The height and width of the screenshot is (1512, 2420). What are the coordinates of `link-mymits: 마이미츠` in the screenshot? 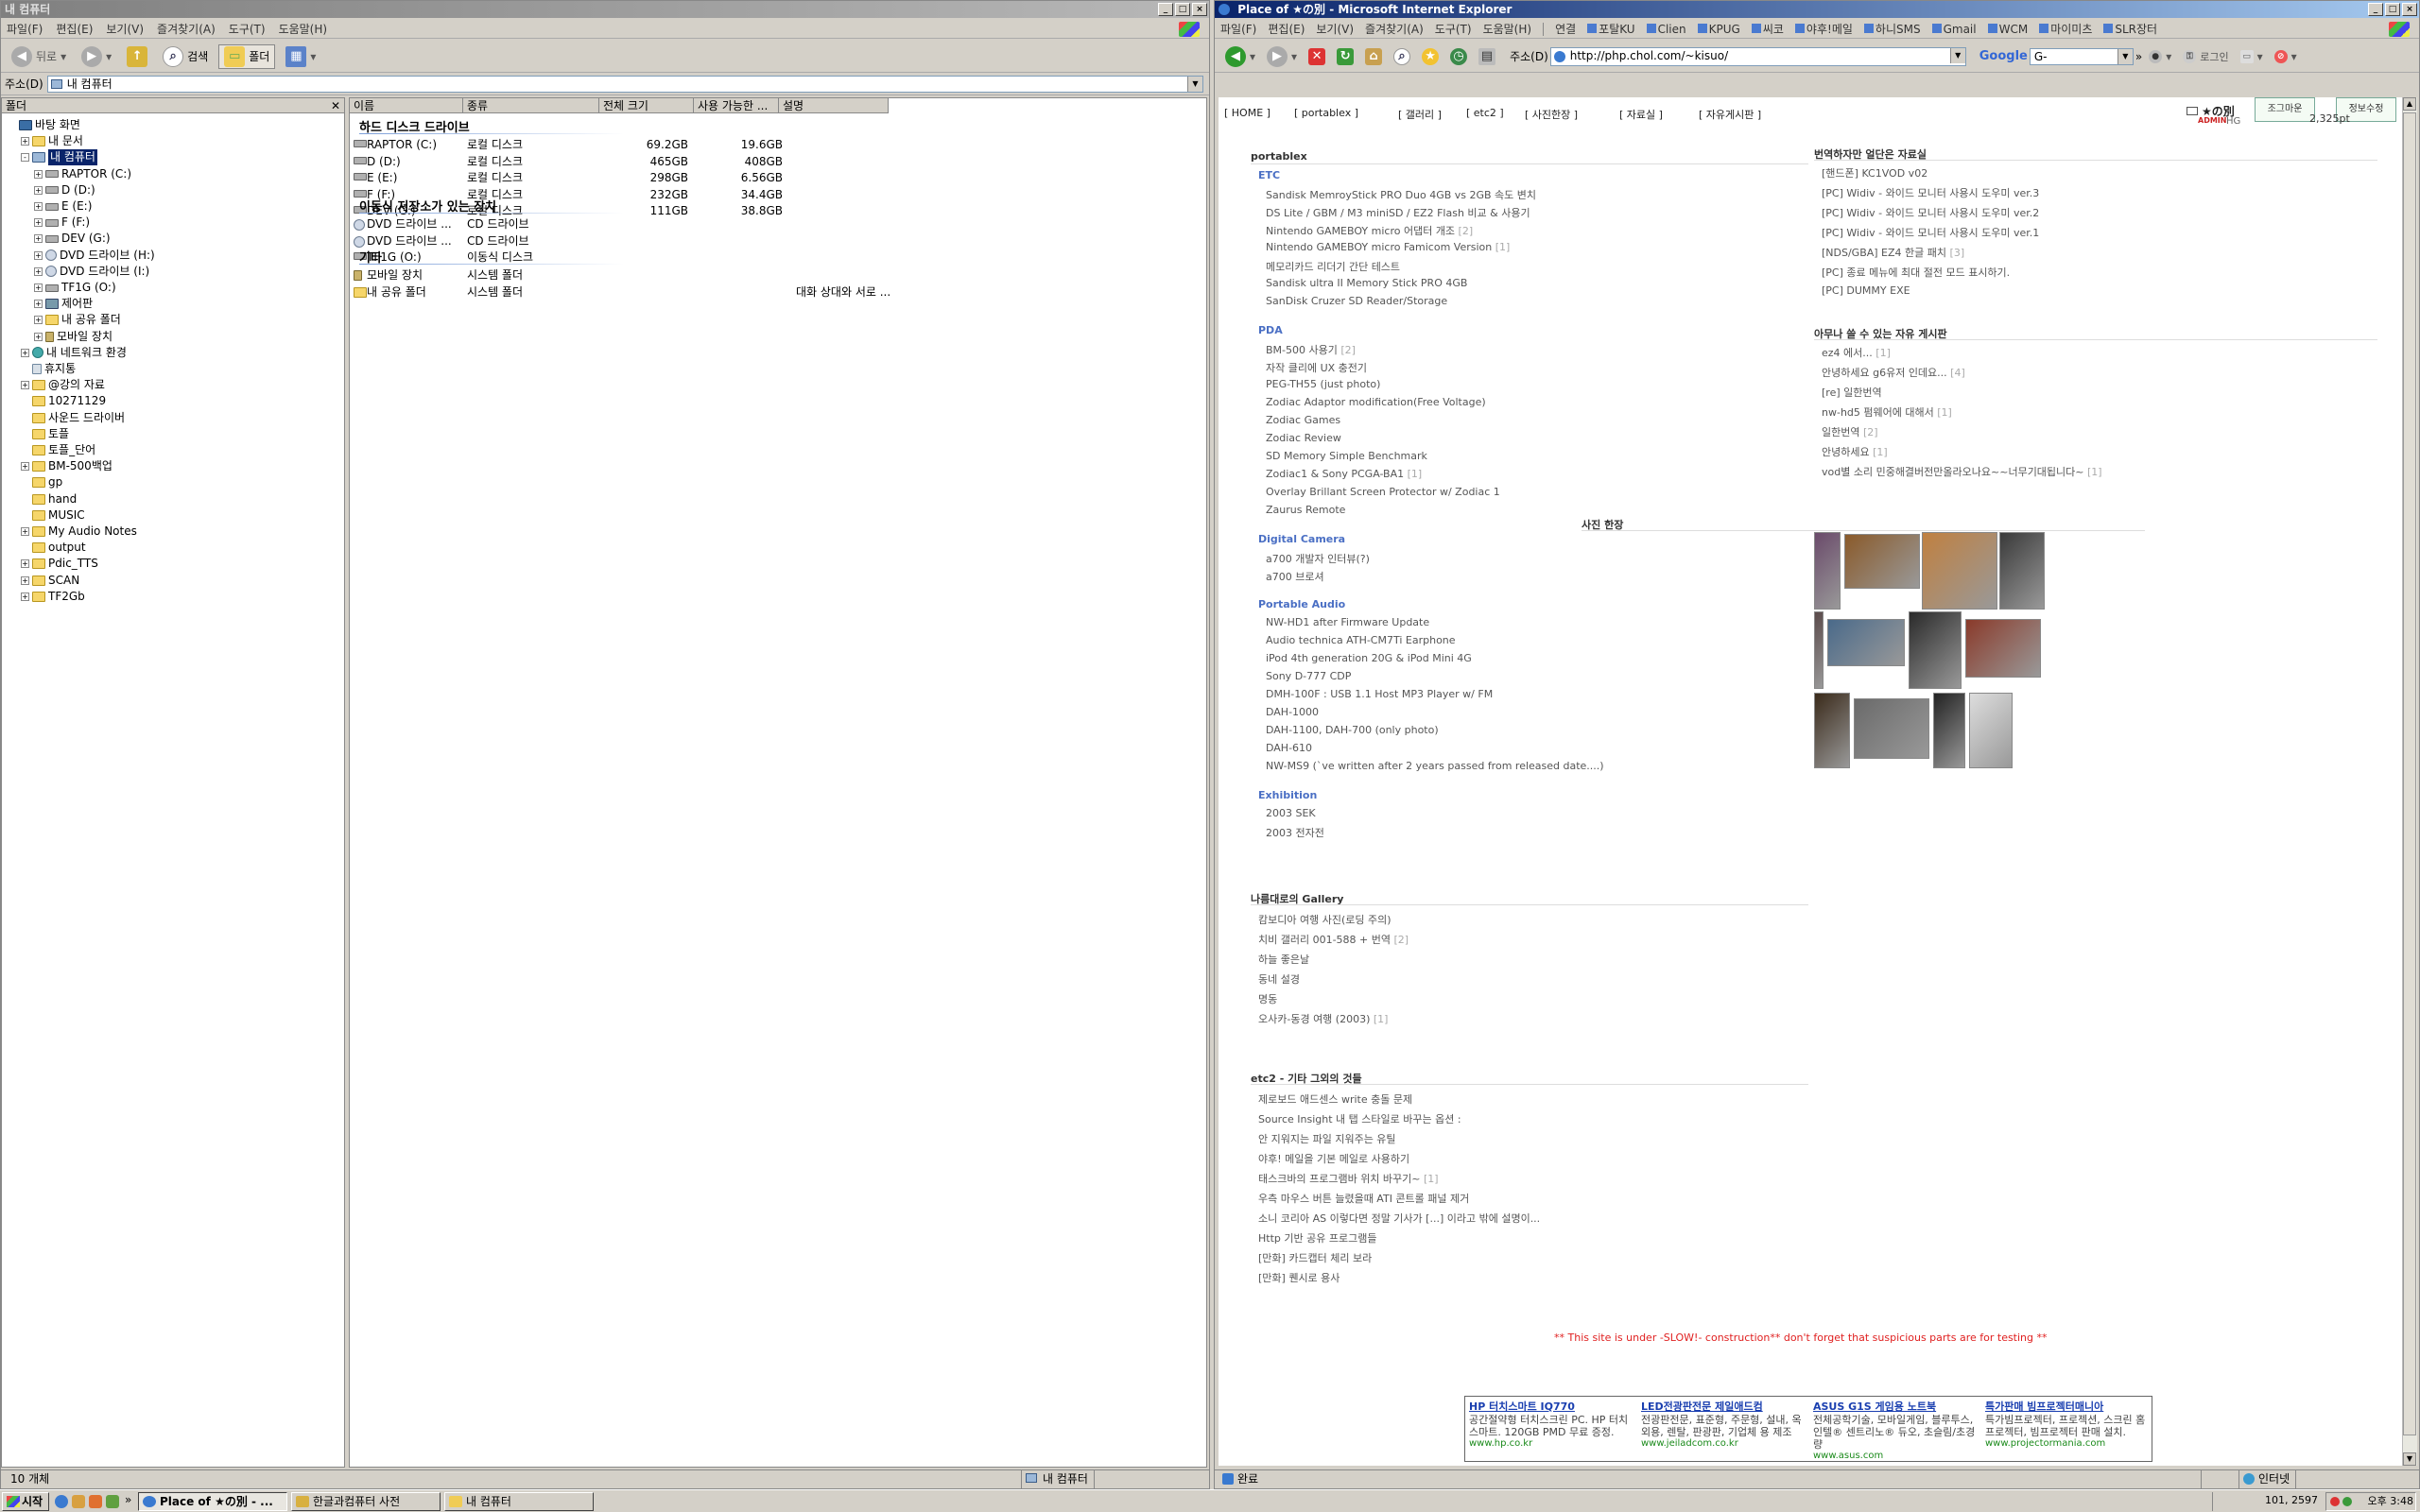 It's located at (2065, 29).